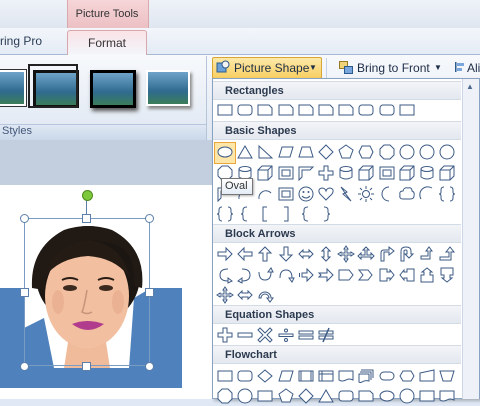 Image resolution: width=480 pixels, height=406 pixels. I want to click on eq-shape-icon, so click(306, 335).